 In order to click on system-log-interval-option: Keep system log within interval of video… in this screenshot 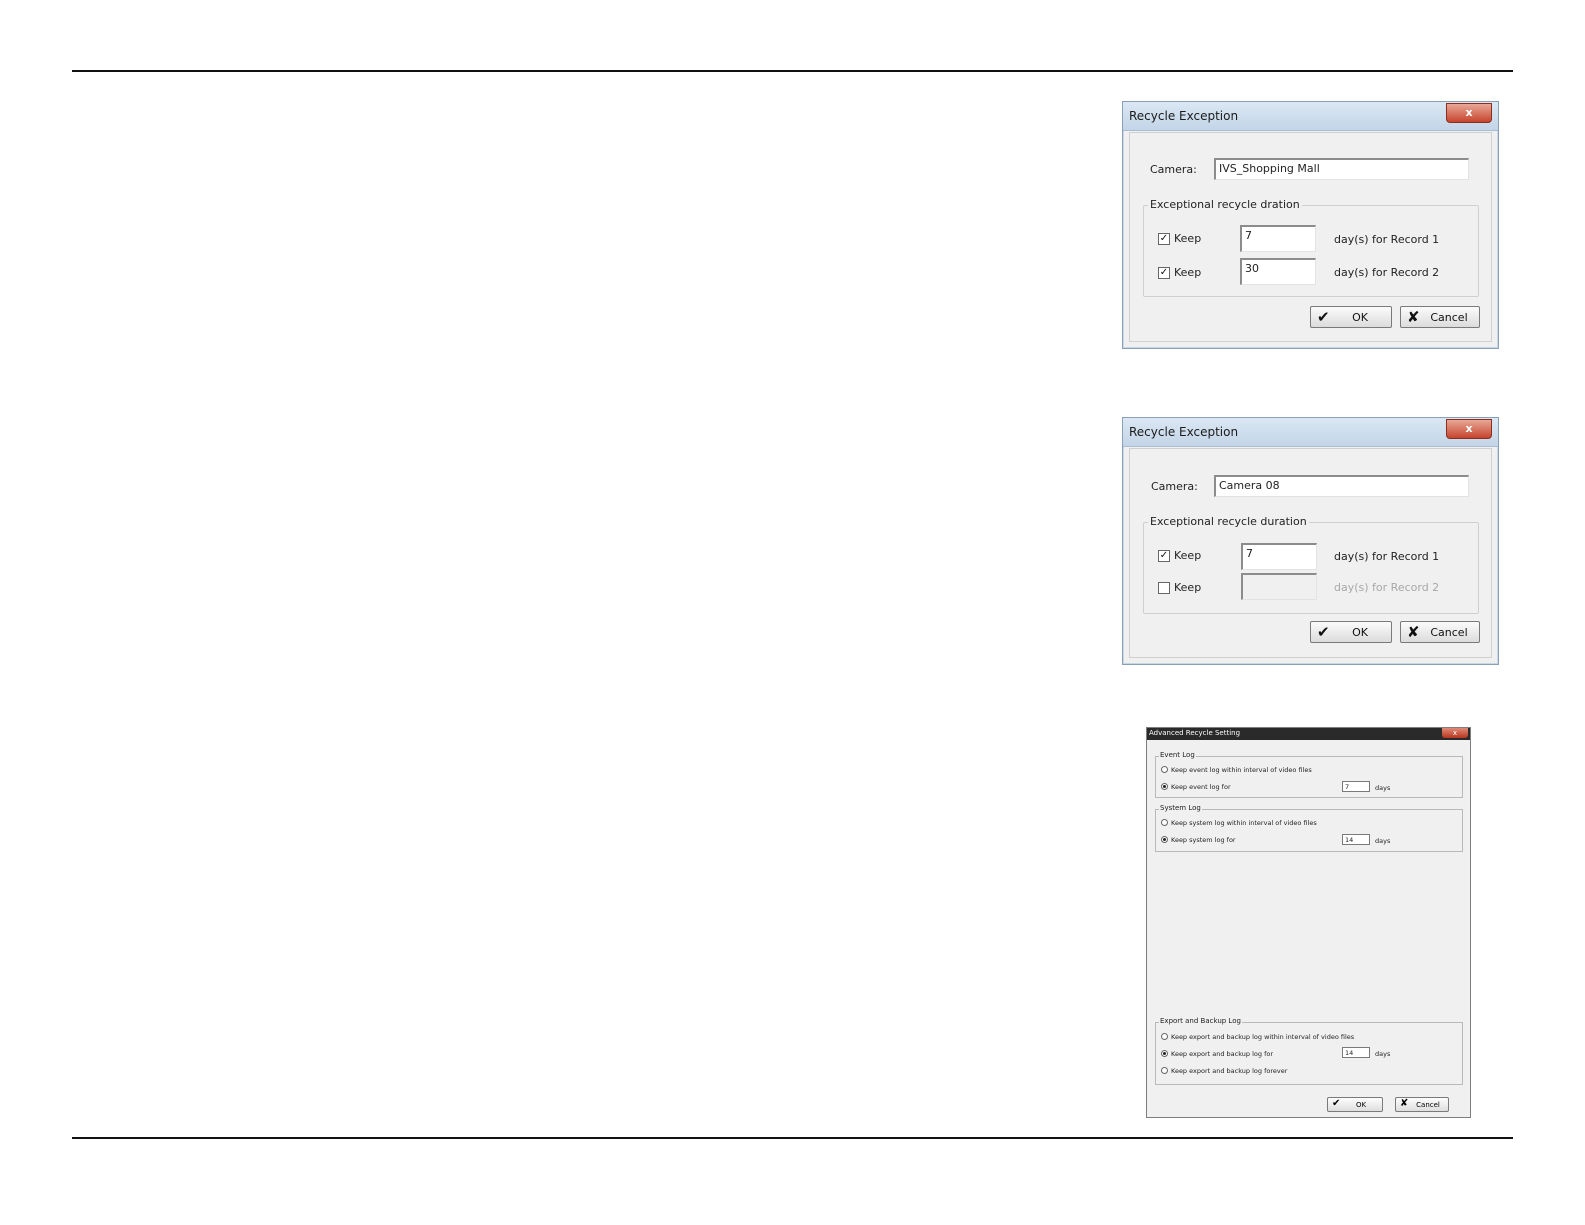, I will do `click(1239, 822)`.